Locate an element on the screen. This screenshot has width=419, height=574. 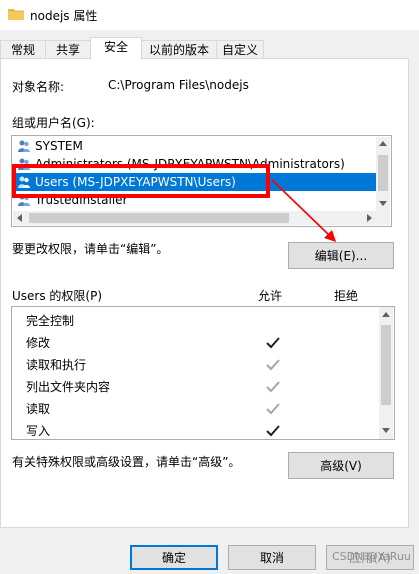
cancel-button: 取消 is located at coordinates (272, 557).